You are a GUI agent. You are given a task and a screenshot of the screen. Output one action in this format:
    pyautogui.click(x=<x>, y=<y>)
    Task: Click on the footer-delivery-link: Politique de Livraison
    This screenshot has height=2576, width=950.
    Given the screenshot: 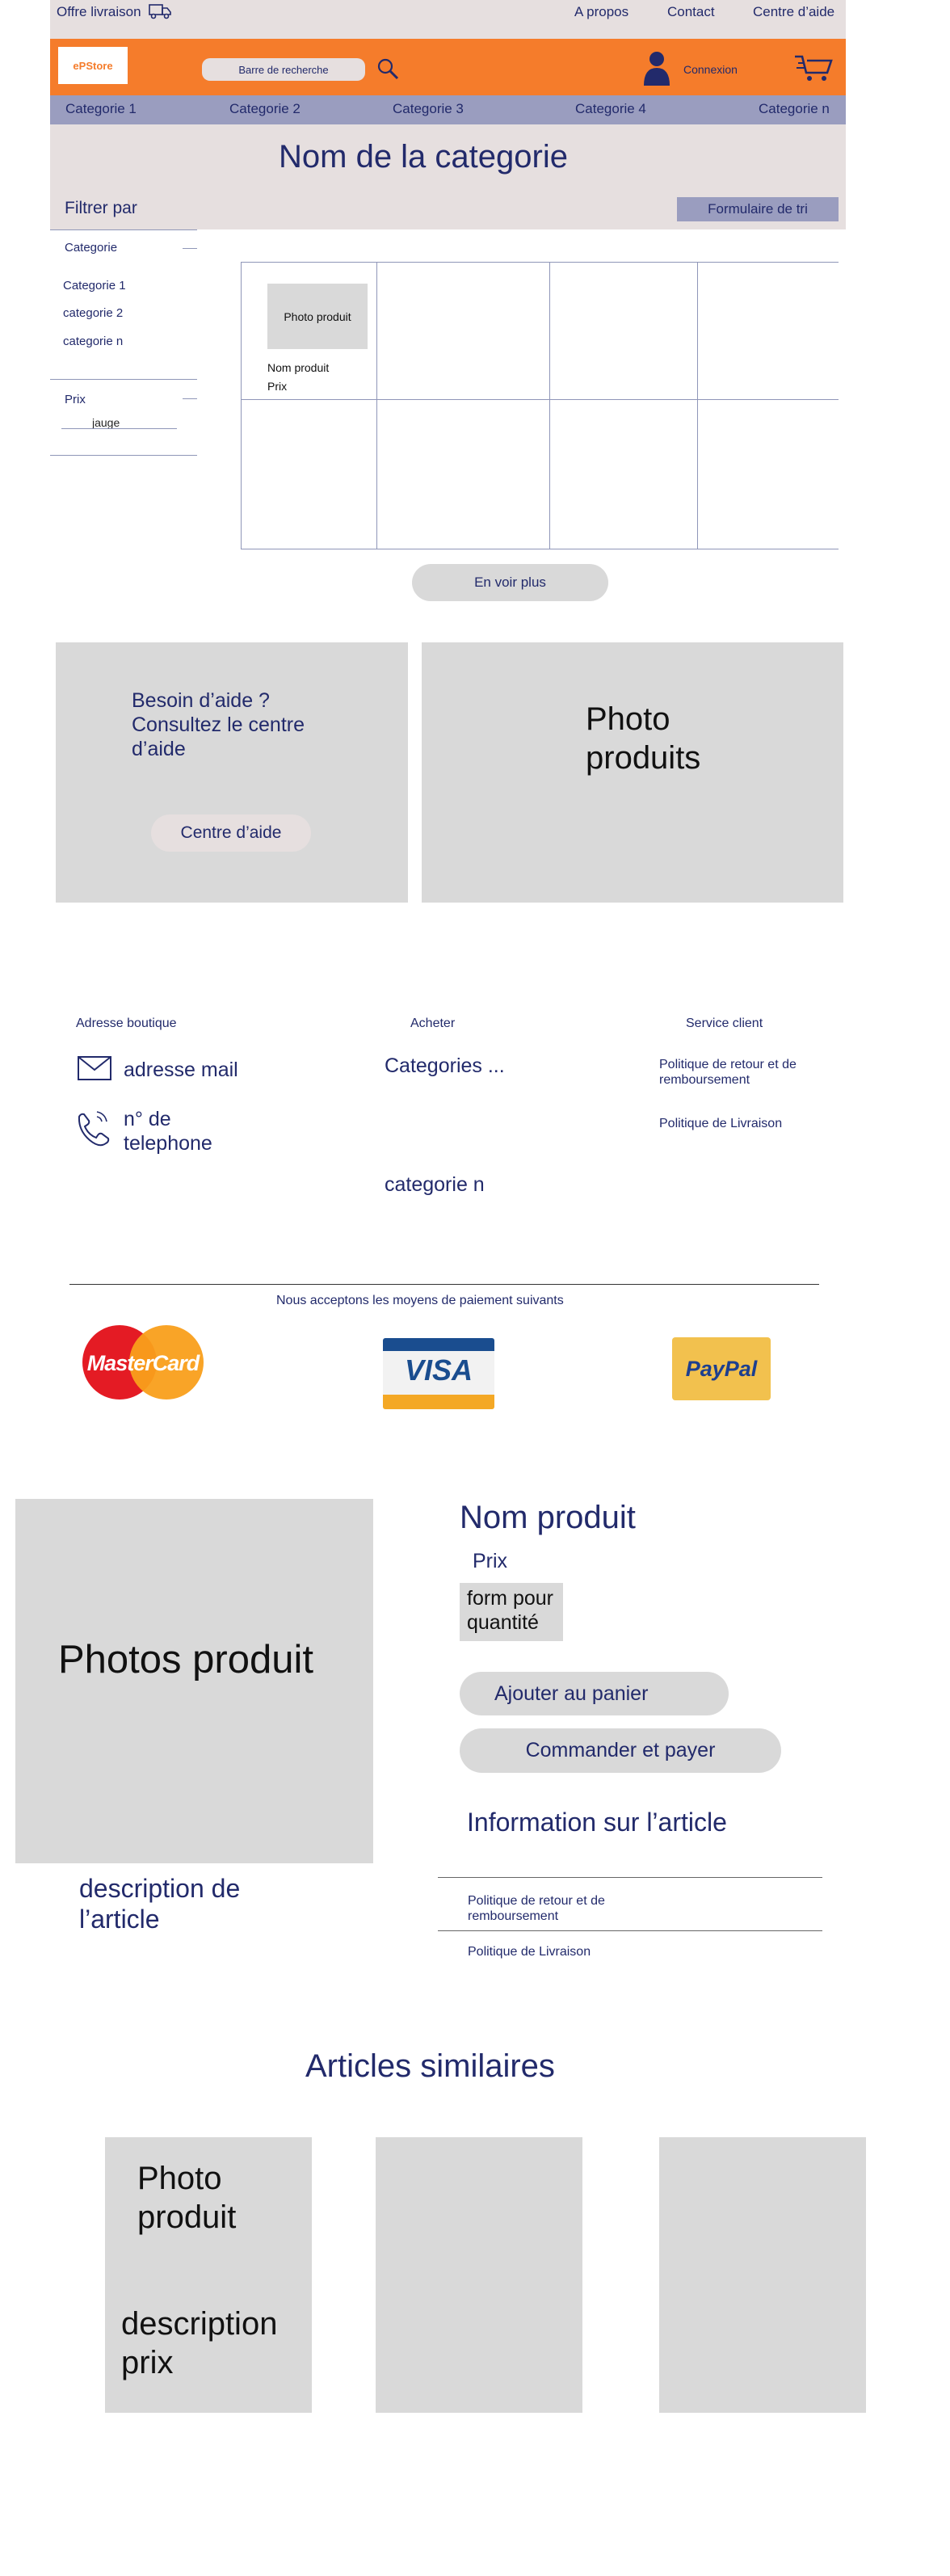 What is the action you would take?
    pyautogui.click(x=720, y=1124)
    